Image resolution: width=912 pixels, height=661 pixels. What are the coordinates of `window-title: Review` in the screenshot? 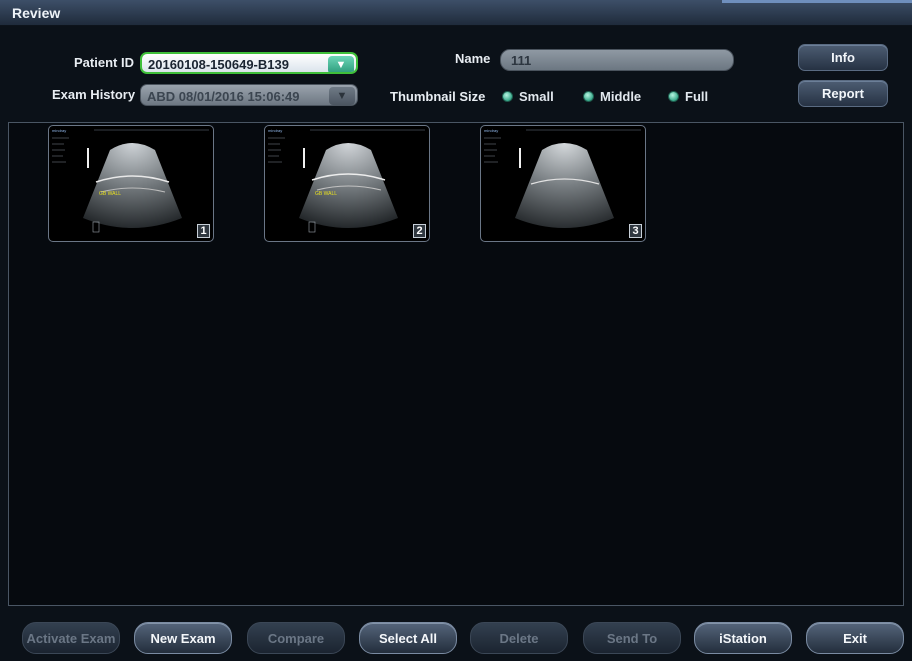 It's located at (36, 13).